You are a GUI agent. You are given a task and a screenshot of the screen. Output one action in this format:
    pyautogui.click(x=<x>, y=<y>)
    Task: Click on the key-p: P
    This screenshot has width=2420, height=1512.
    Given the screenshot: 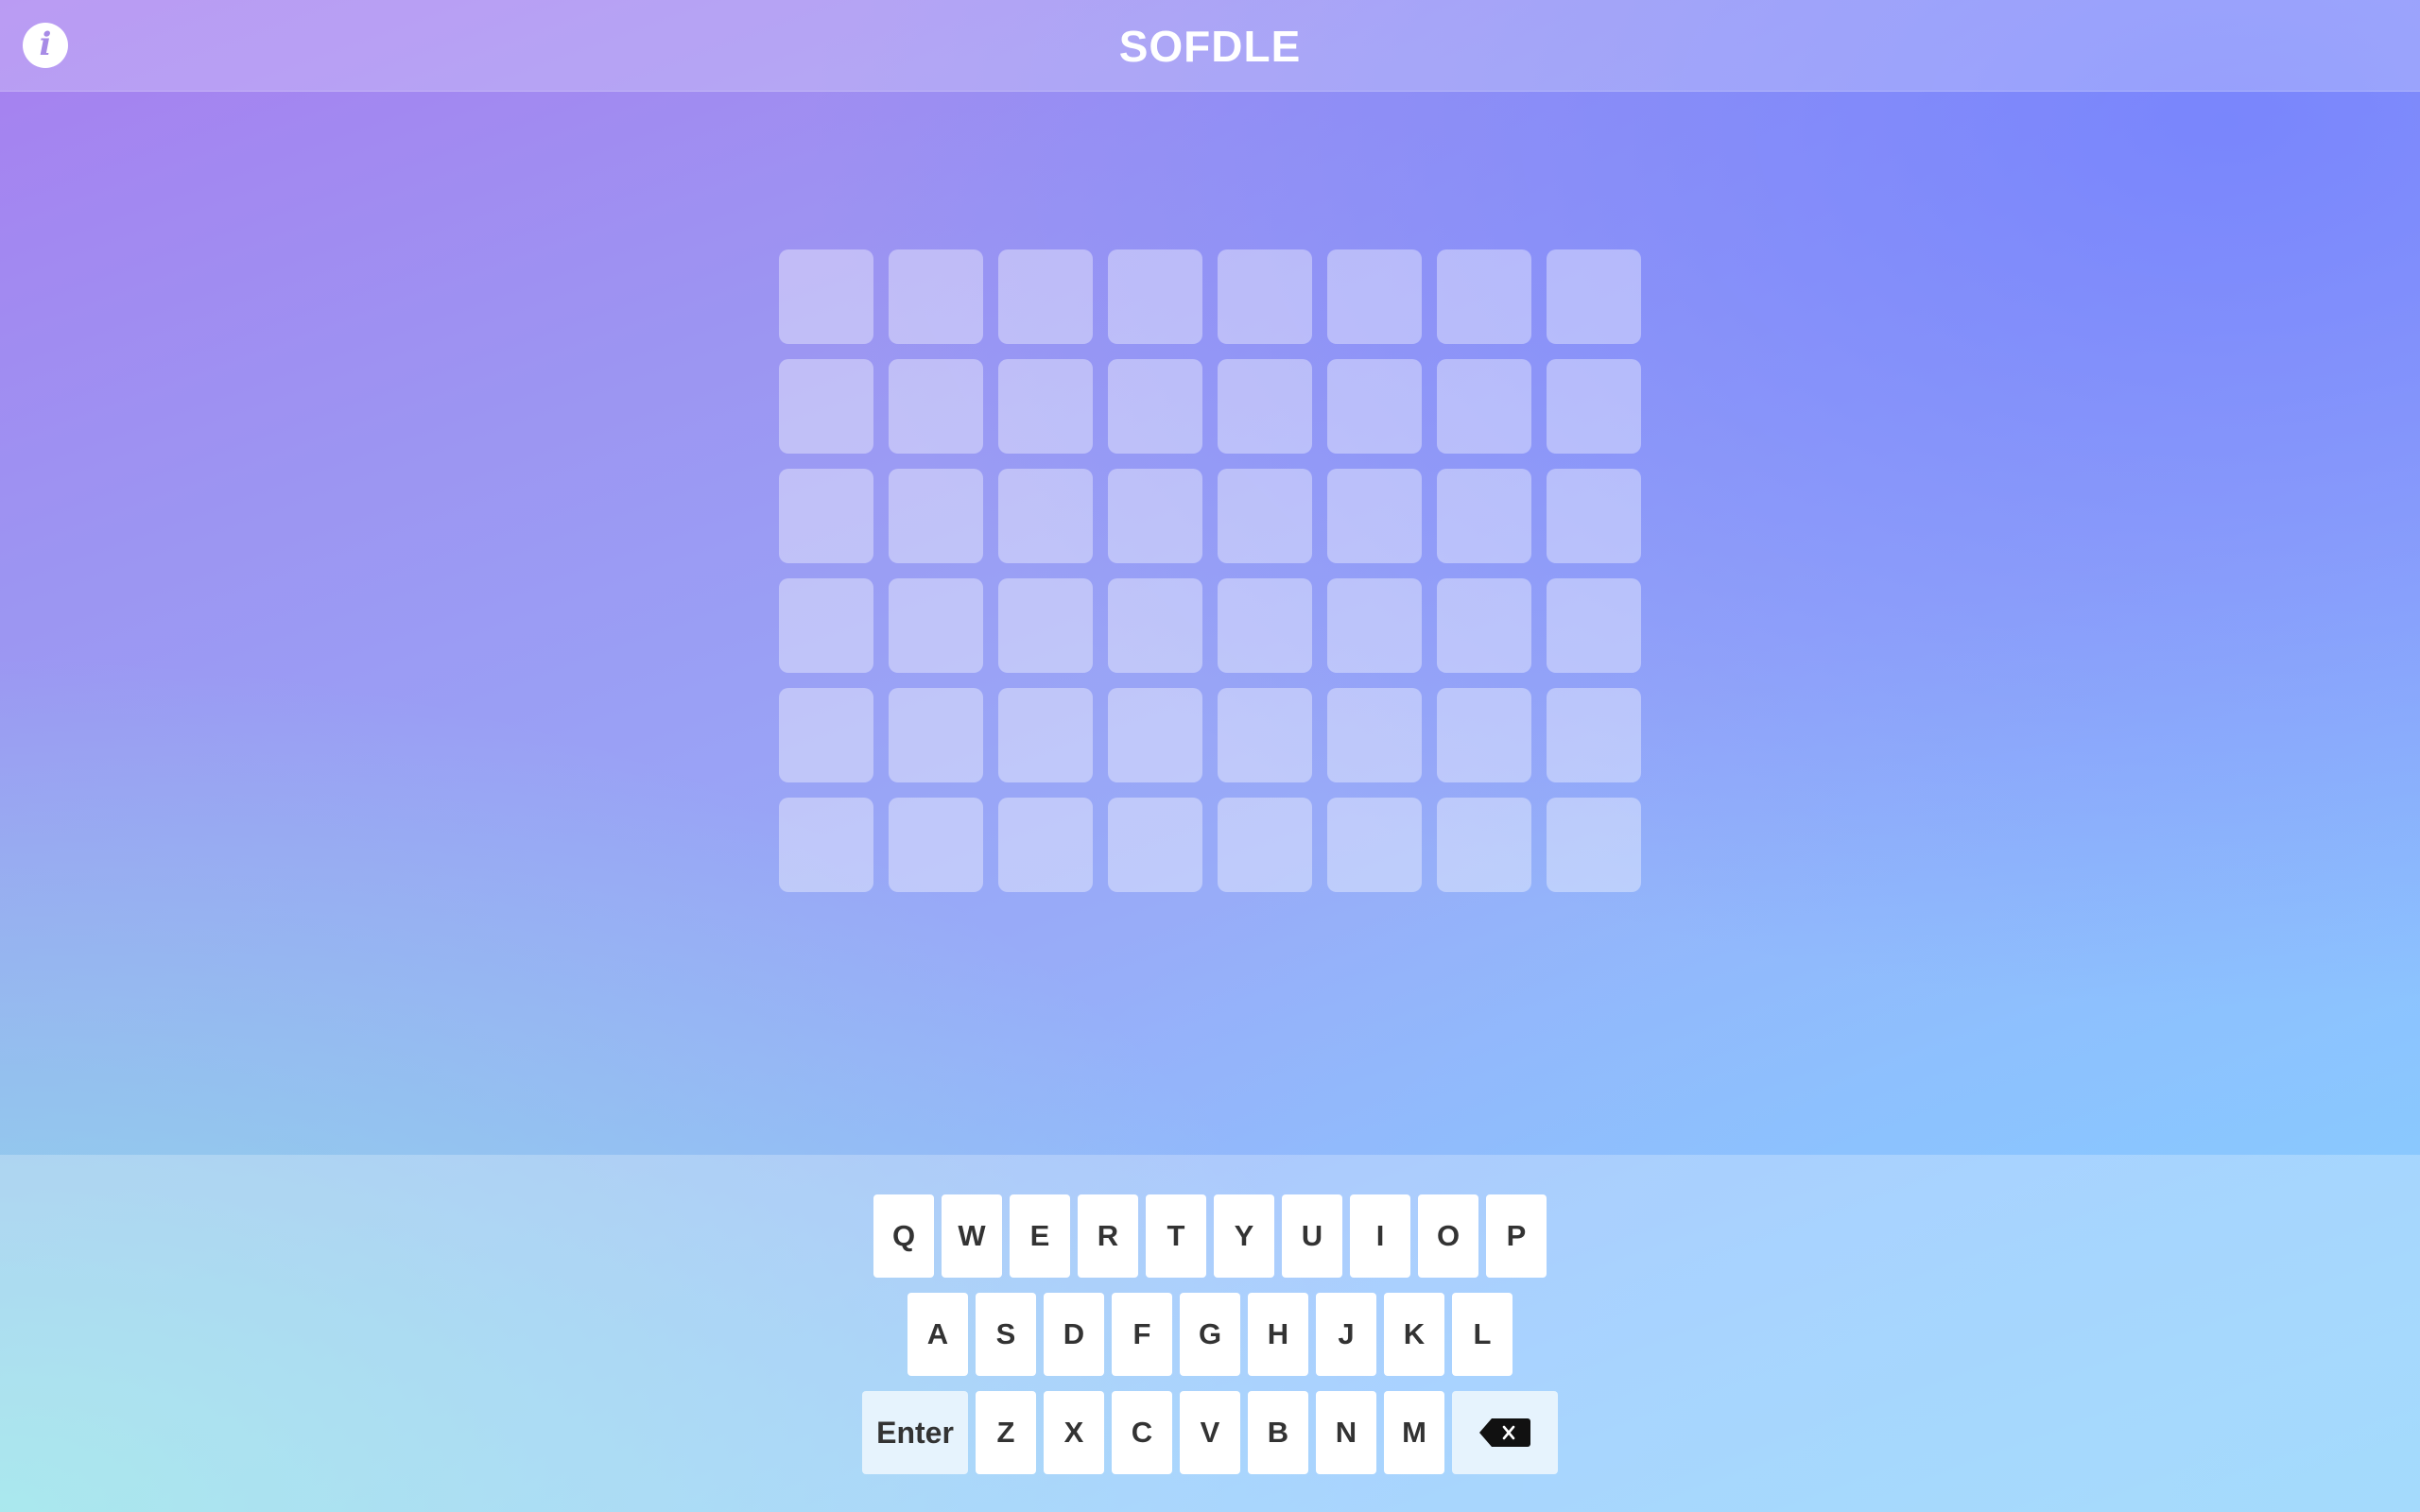 What is the action you would take?
    pyautogui.click(x=1516, y=1236)
    